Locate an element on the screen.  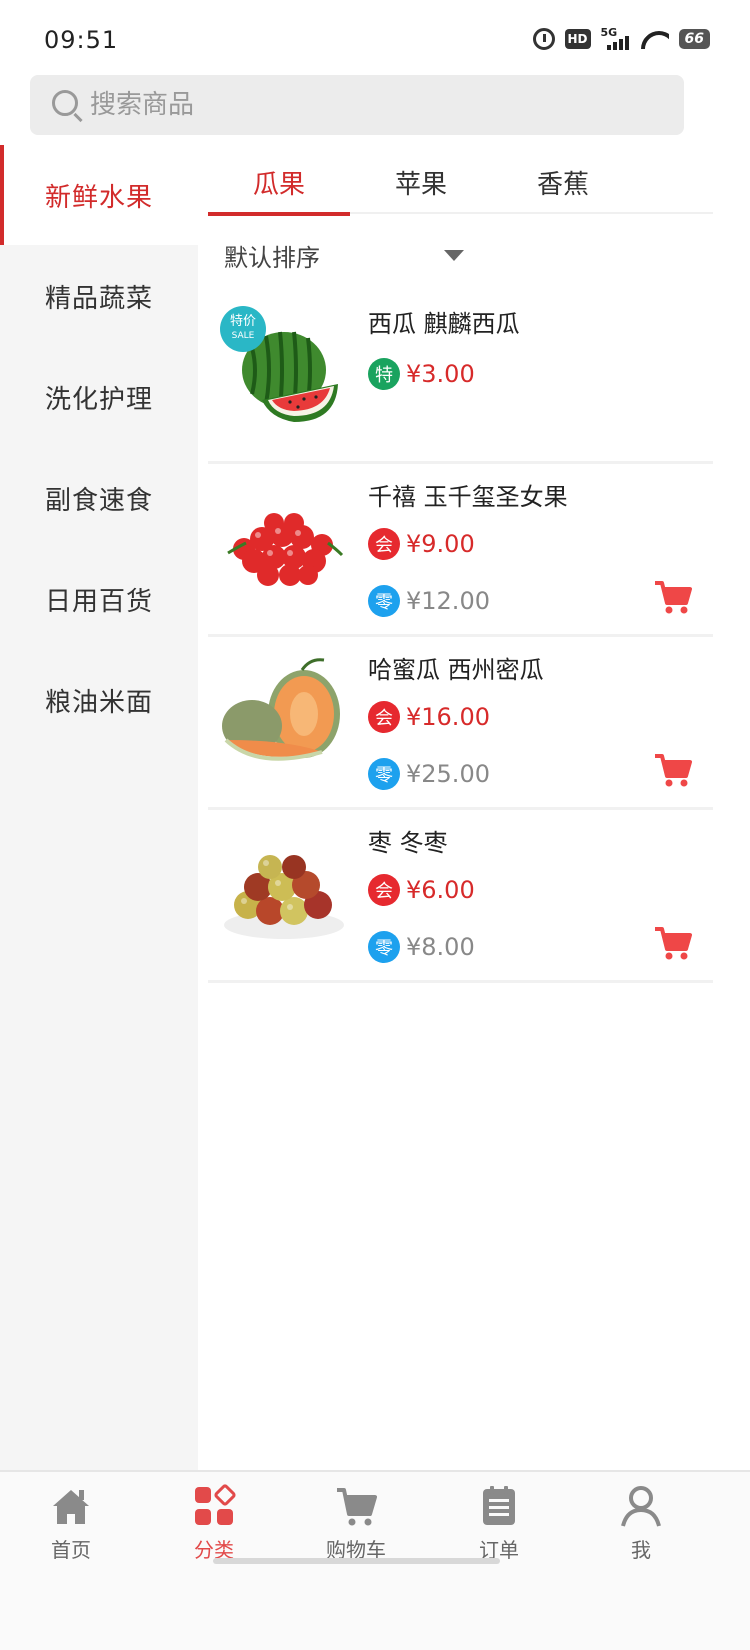
special-price-badge: 特 is located at coordinates (384, 374).